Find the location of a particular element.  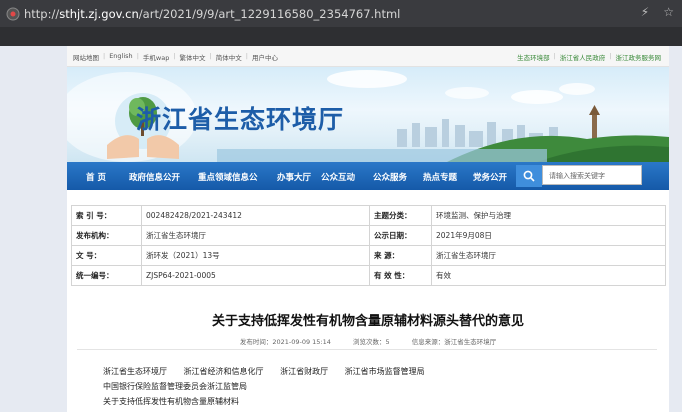

top-left-link: 手机wap is located at coordinates (156, 57).